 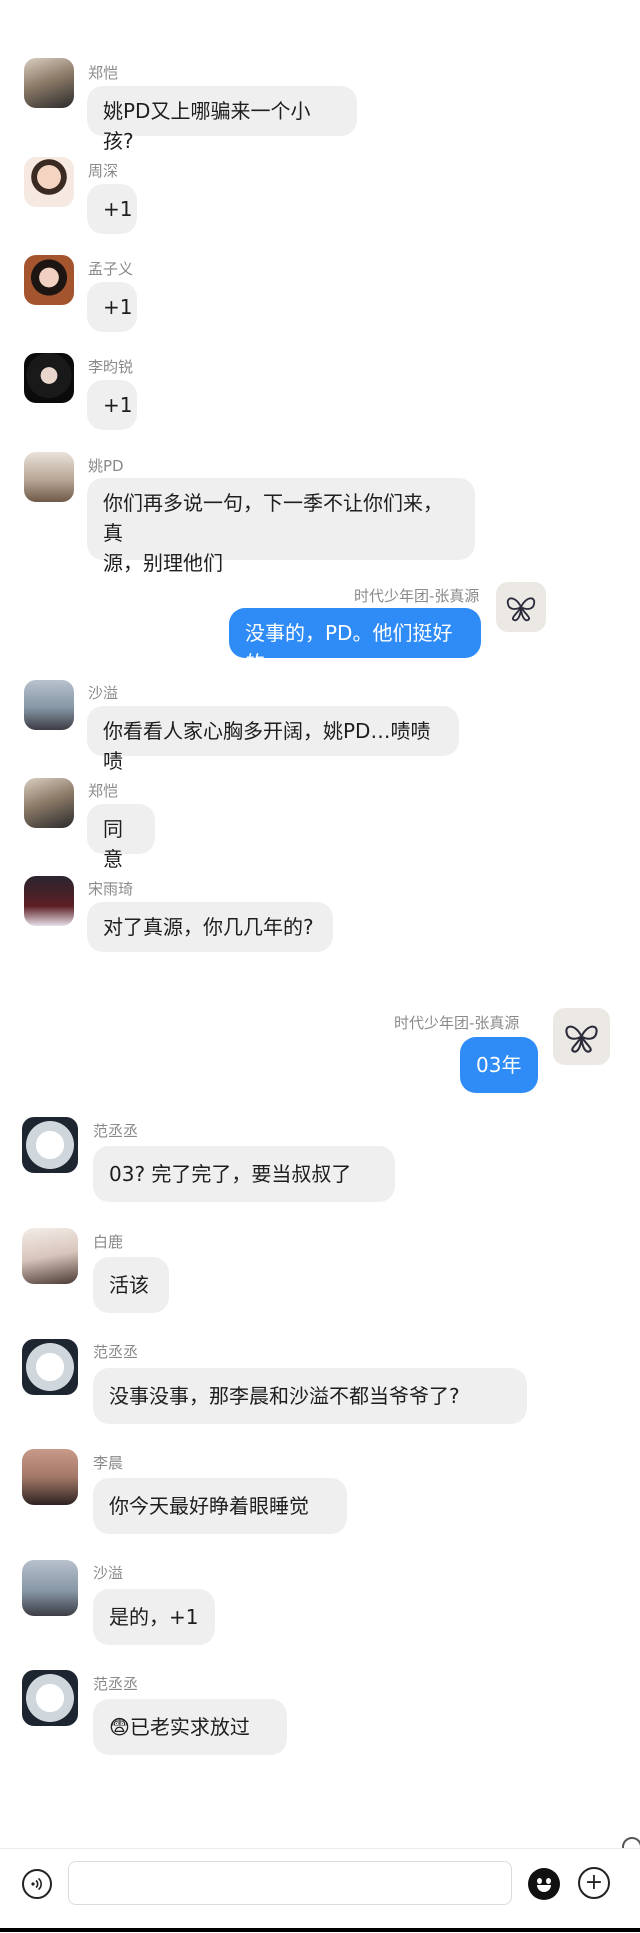 I want to click on voice-icon, so click(x=37, y=1884).